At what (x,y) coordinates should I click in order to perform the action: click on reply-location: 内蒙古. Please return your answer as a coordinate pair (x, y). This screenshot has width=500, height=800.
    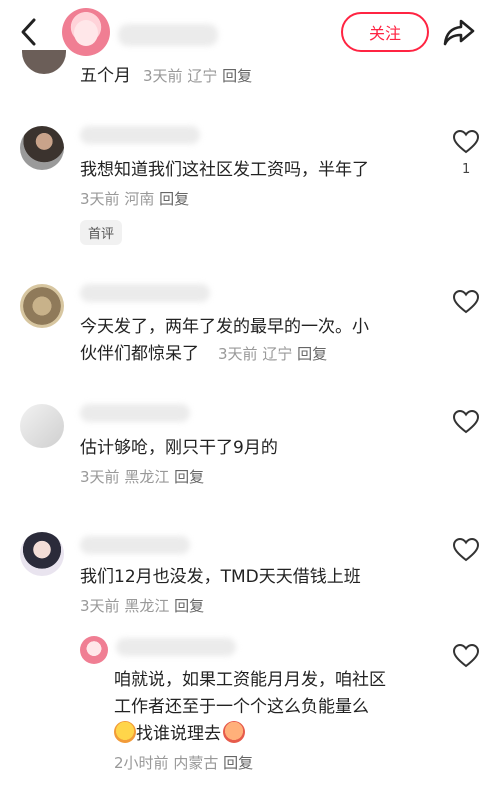
    Looking at the image, I should click on (196, 763).